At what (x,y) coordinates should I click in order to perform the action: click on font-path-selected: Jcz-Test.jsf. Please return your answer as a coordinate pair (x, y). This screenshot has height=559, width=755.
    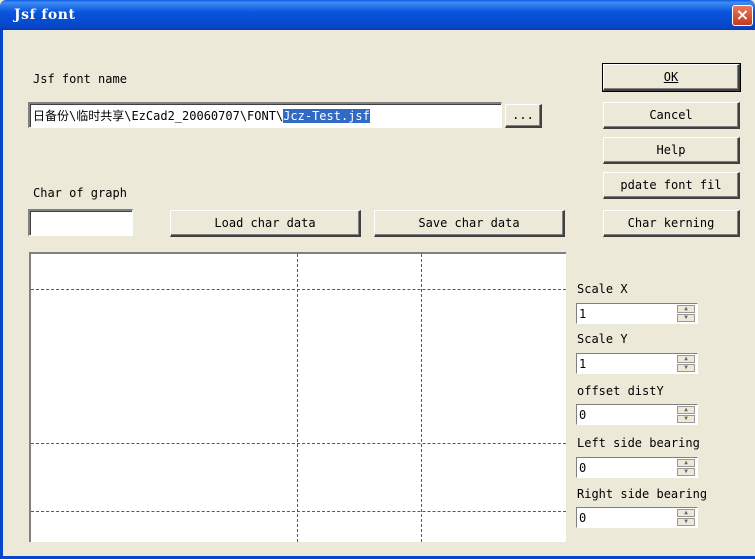
    Looking at the image, I should click on (326, 116).